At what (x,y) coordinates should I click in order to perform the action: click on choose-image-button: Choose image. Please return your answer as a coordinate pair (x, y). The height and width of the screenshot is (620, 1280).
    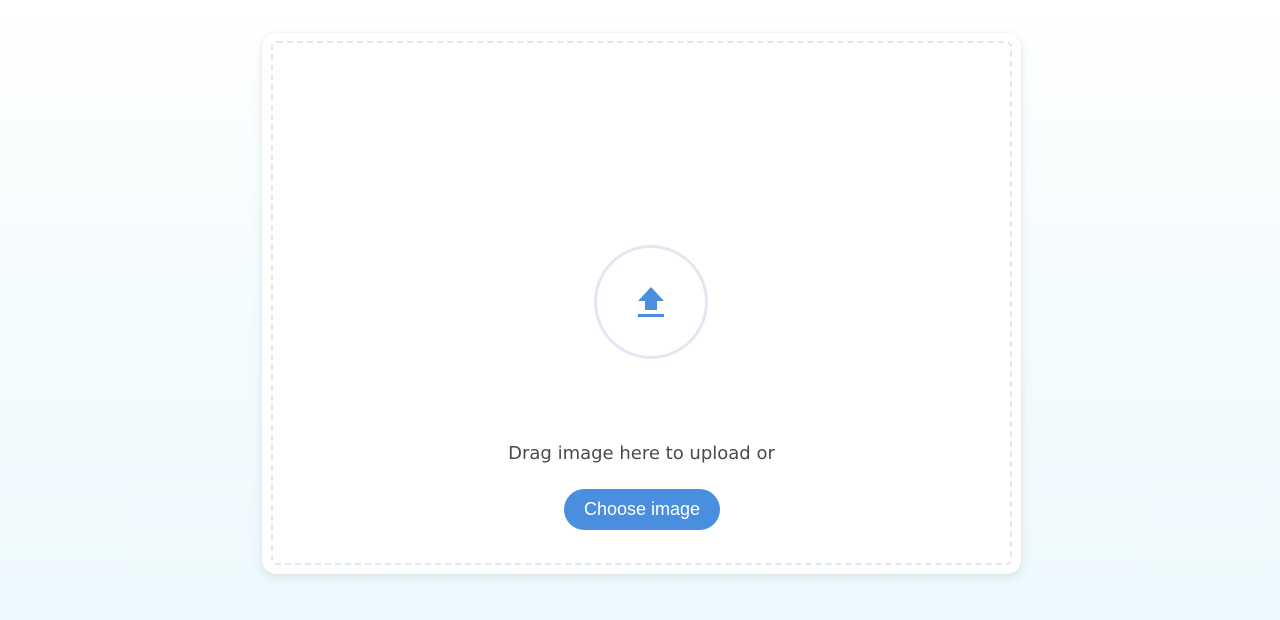
    Looking at the image, I should click on (642, 509).